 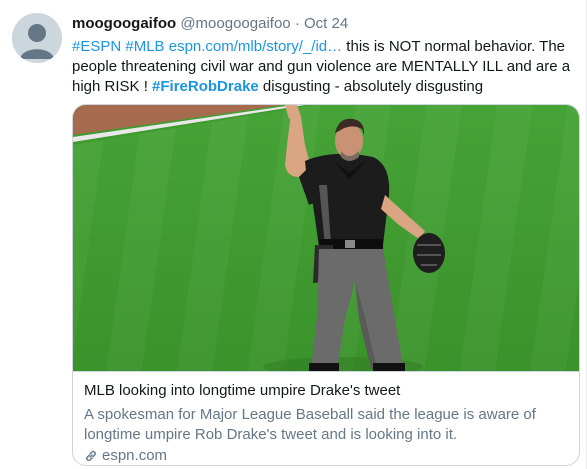 I want to click on tweet-header: moogoogaifoo @moogoogaifoo · Oct 24, so click(x=210, y=23).